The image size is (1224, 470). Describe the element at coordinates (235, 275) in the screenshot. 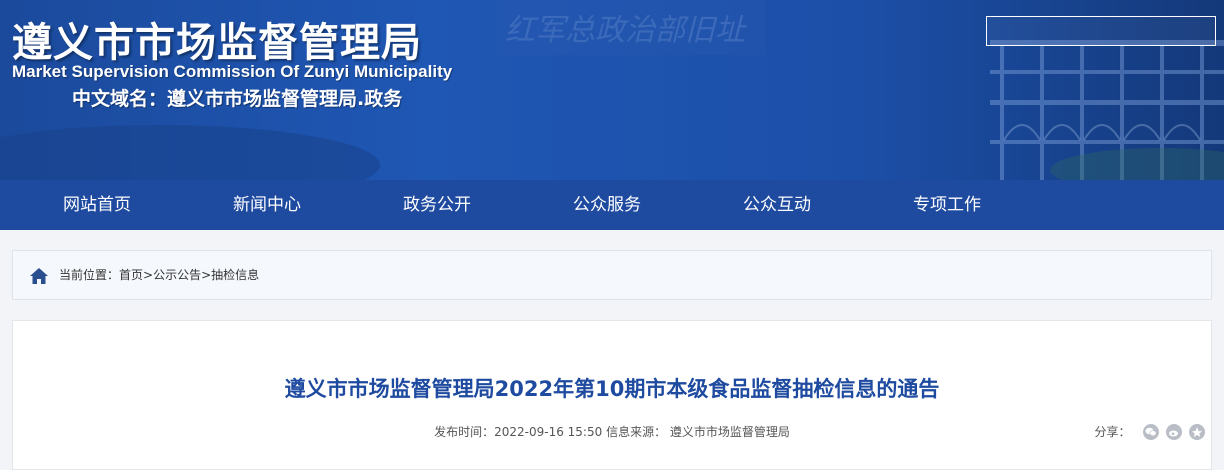

I see `breadcrumb-item-inspection-info: 抽检信息` at that location.